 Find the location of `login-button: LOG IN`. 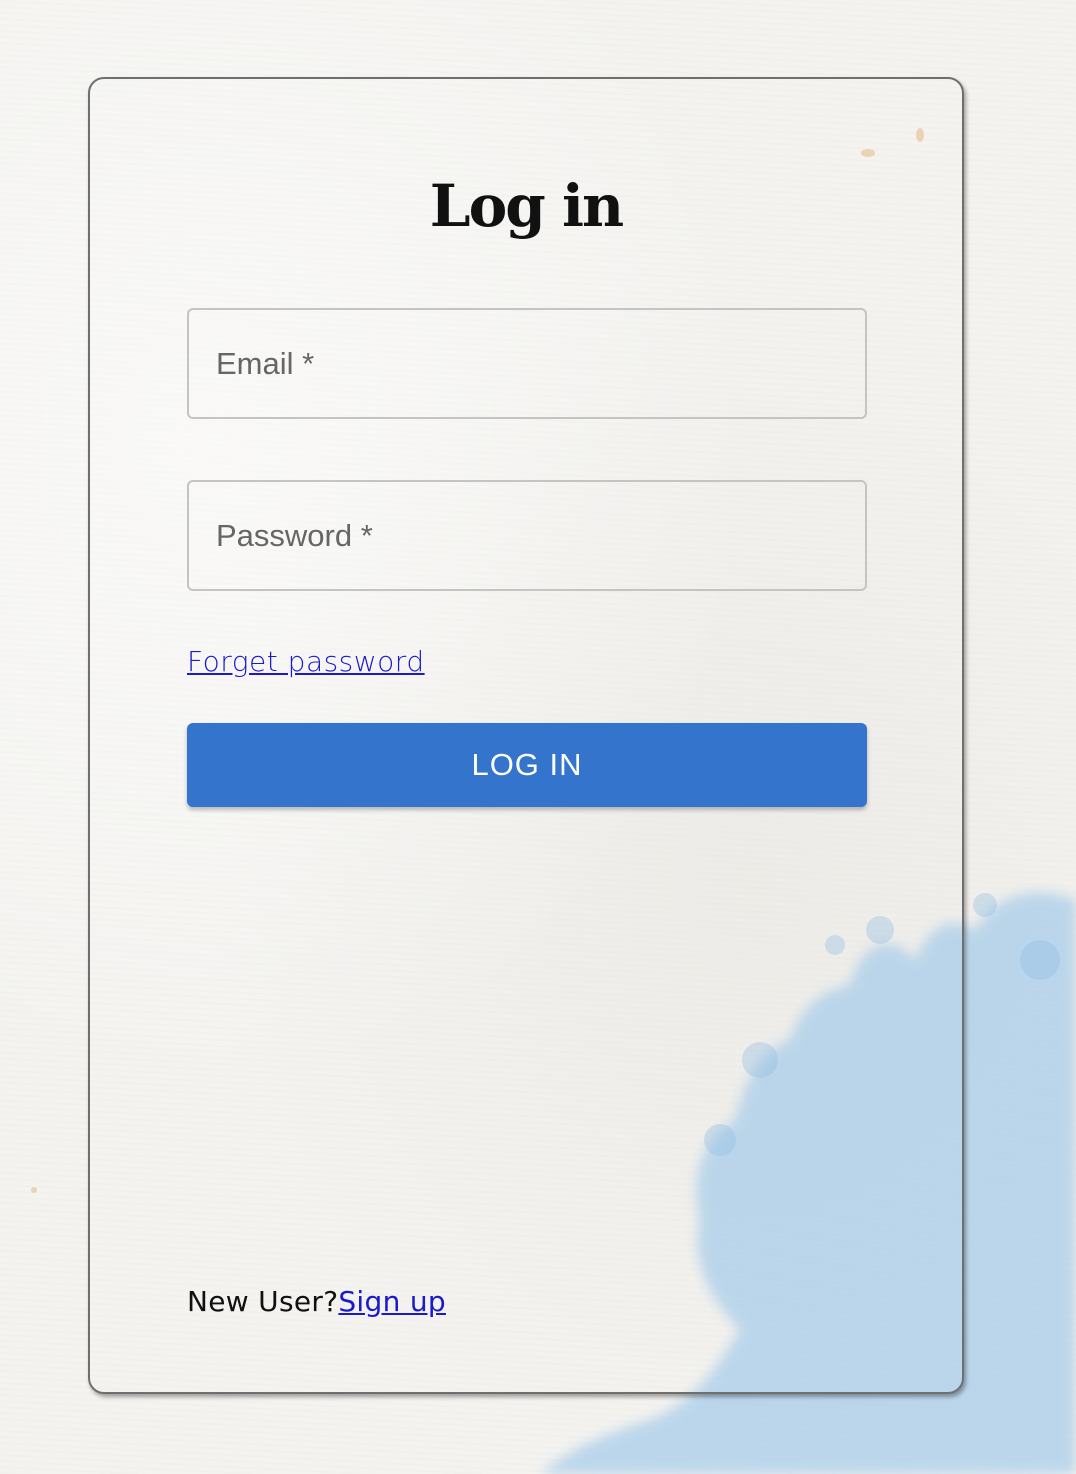

login-button: LOG IN is located at coordinates (527, 765).